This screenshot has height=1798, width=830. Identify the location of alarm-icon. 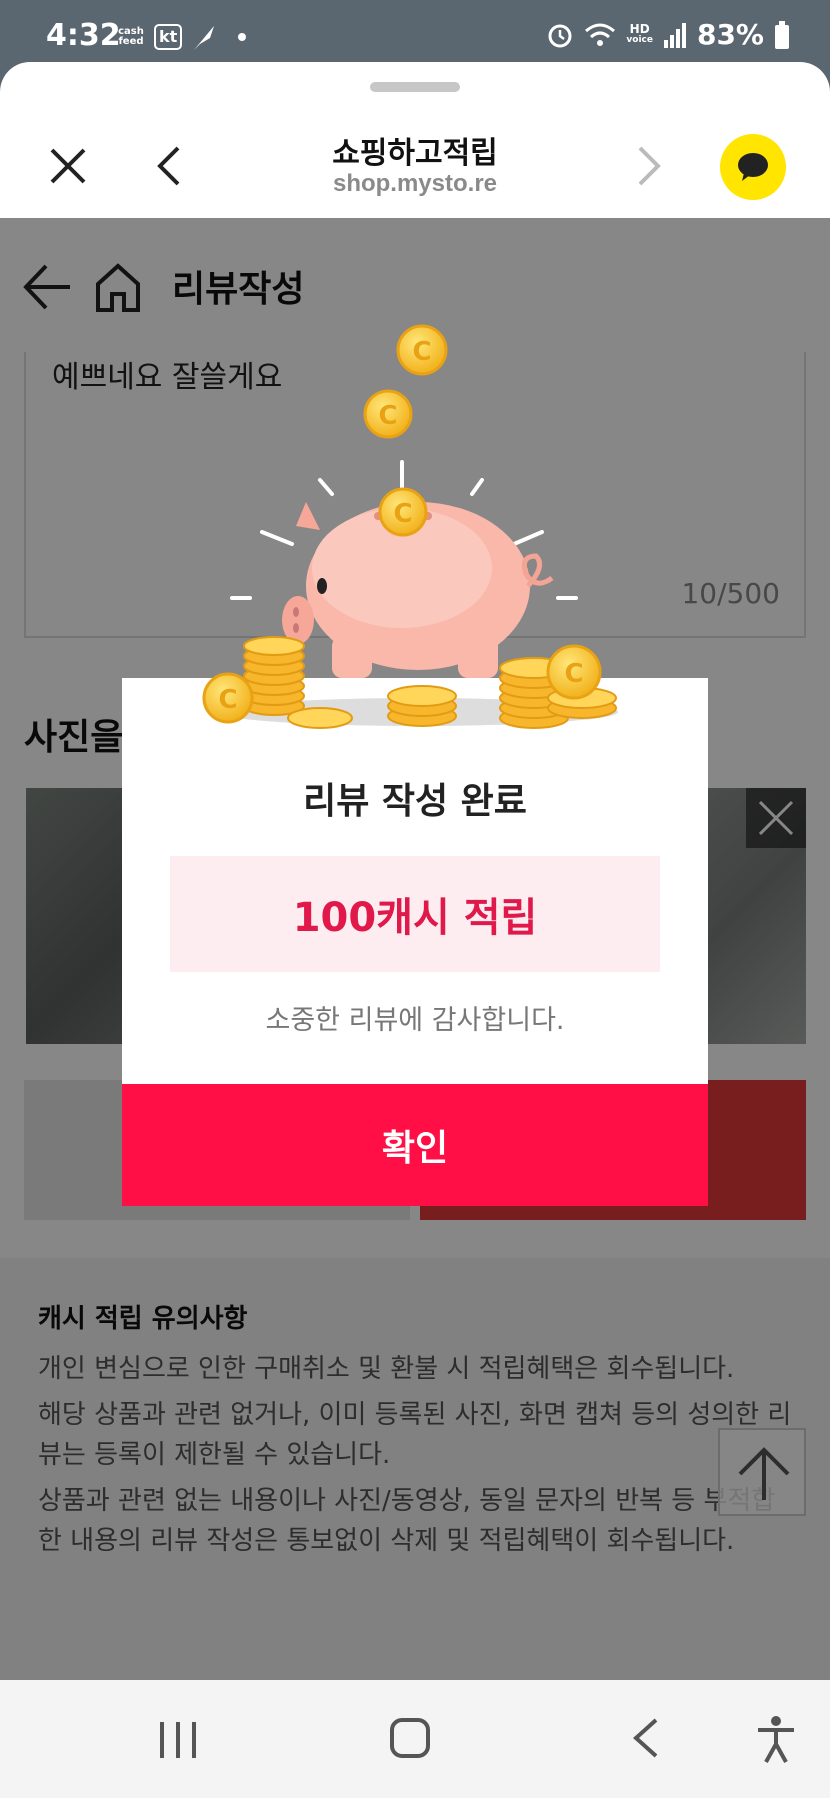
(560, 35).